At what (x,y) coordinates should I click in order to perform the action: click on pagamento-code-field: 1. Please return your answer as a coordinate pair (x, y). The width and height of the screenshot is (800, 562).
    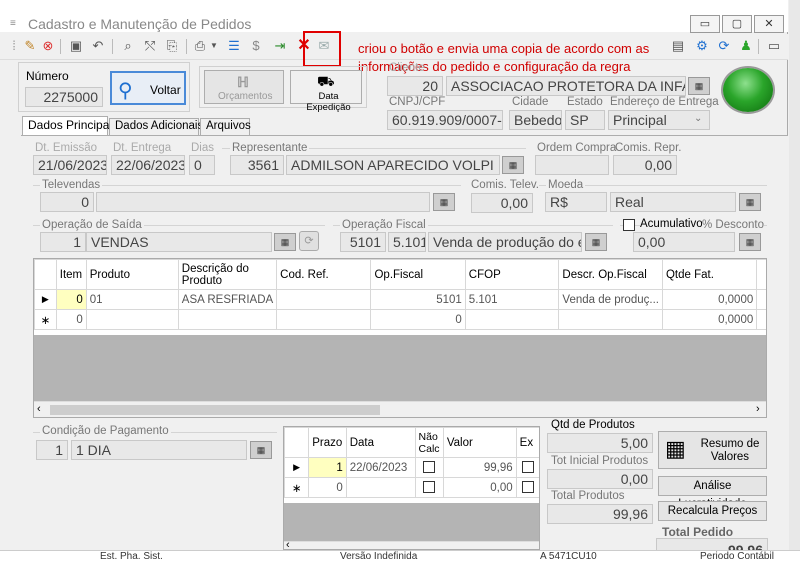
    Looking at the image, I should click on (52, 450).